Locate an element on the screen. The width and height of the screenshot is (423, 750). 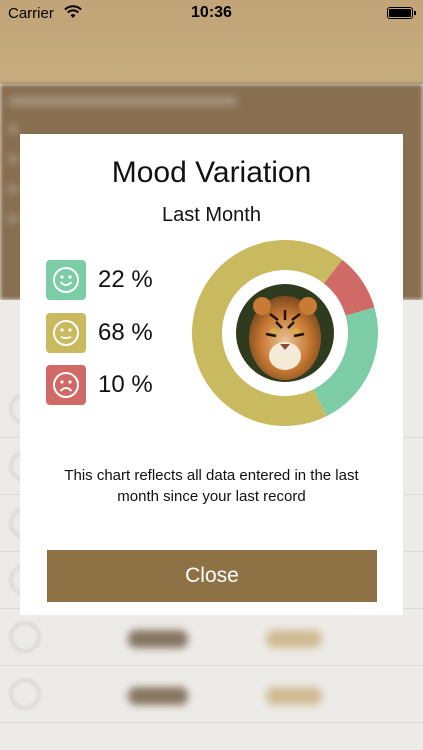
mood-legend-happy: 22 % is located at coordinates (116, 280).